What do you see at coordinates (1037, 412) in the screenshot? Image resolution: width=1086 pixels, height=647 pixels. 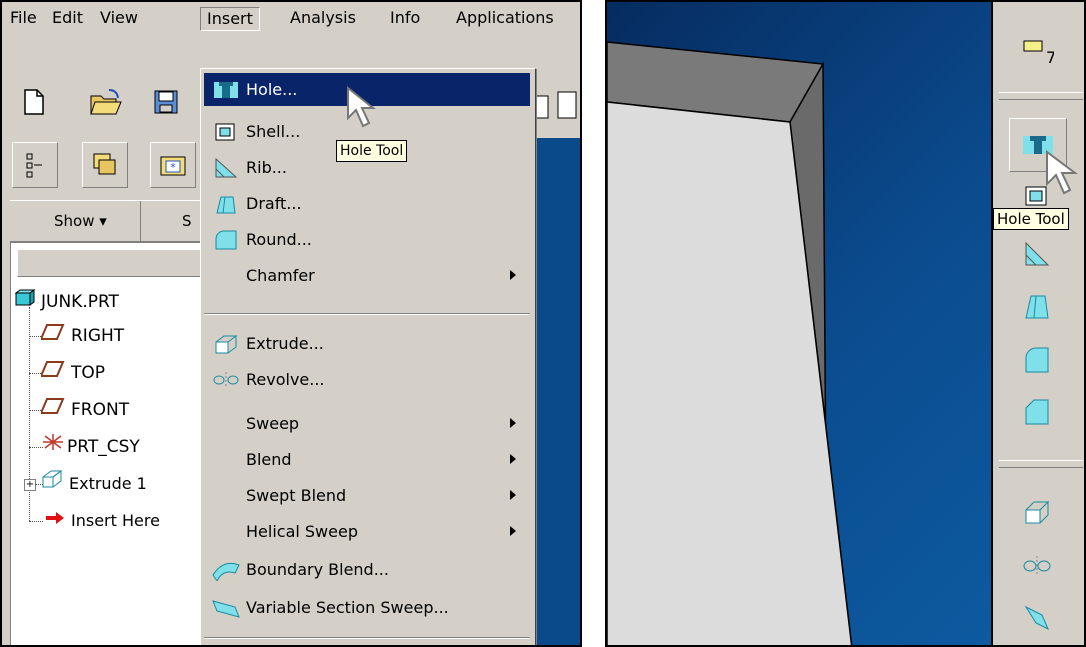 I see `chamfer-tool-icon` at bounding box center [1037, 412].